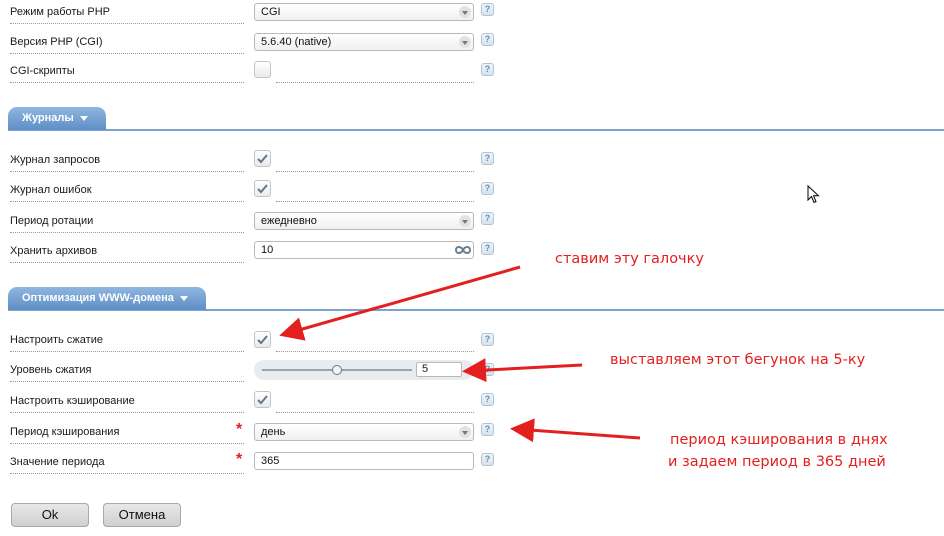 The image size is (944, 536). Describe the element at coordinates (813, 194) in the screenshot. I see `mouse-cursor-icon` at that location.